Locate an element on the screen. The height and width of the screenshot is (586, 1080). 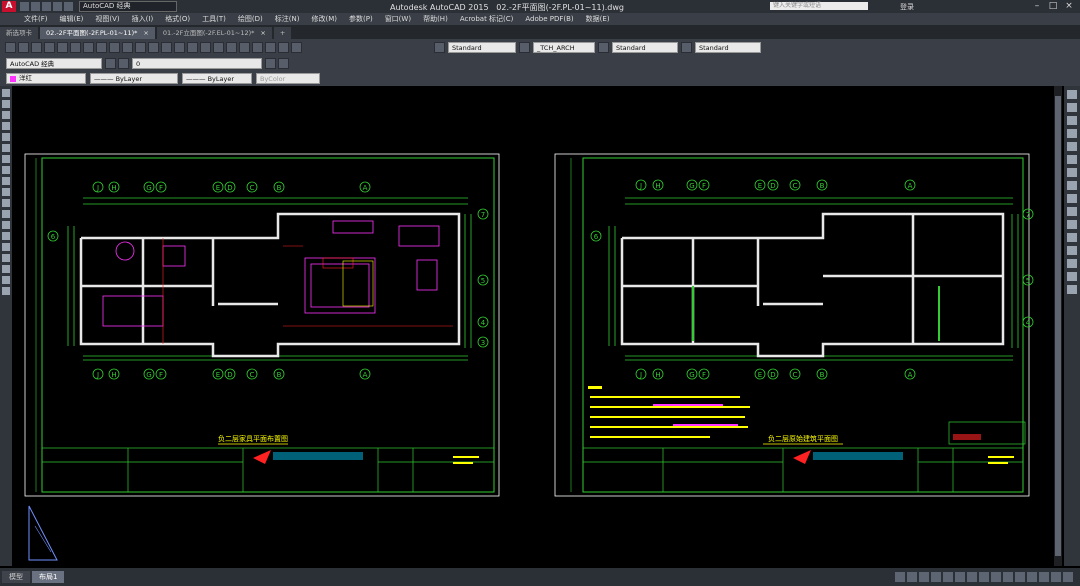
break-icon is located at coordinates (1072, 237).